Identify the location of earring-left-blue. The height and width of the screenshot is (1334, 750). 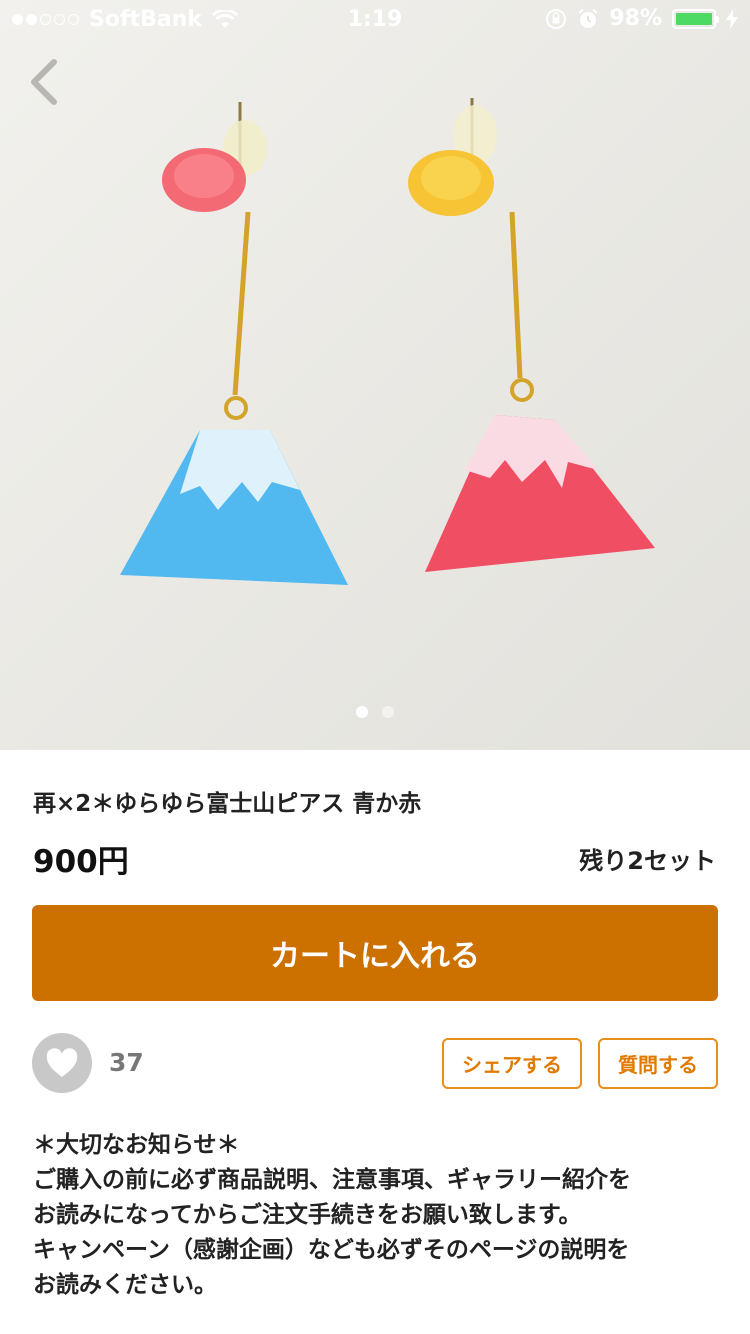
(234, 343).